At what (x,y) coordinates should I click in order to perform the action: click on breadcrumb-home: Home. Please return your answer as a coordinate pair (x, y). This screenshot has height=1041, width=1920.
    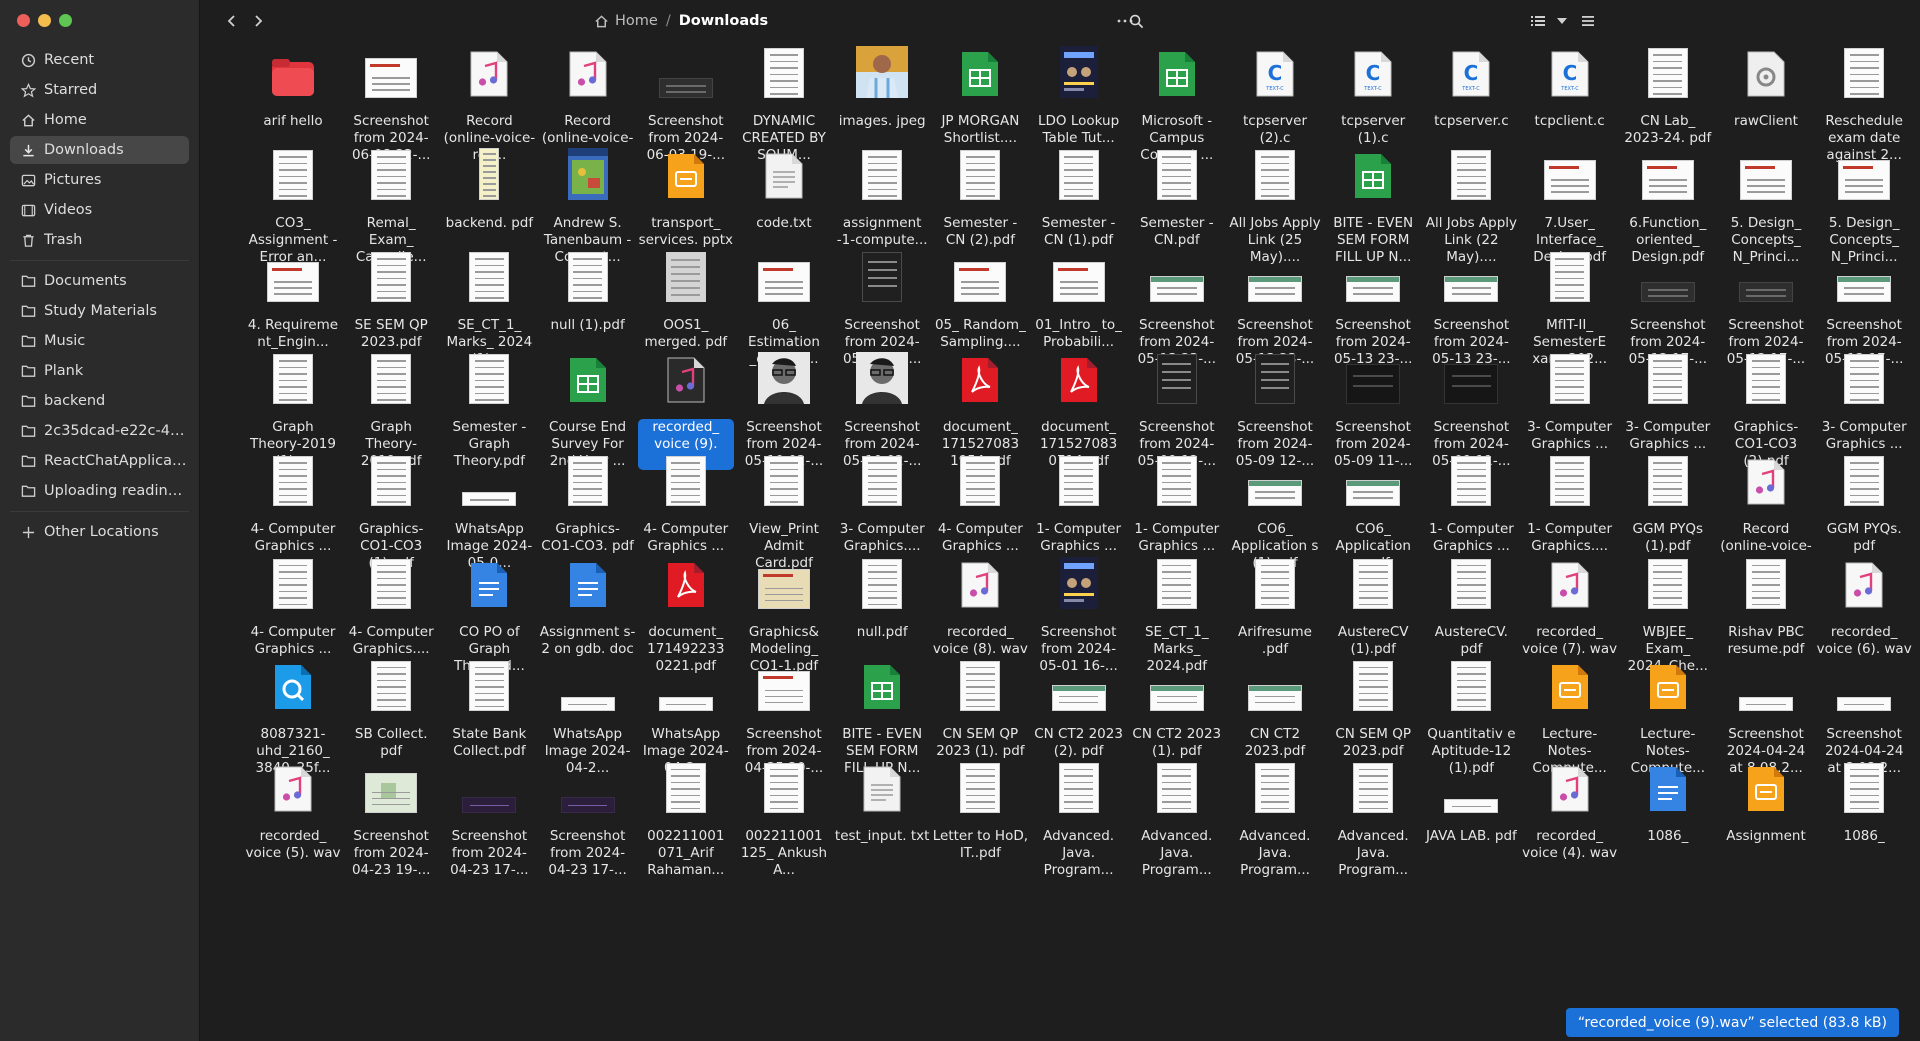
    Looking at the image, I should click on (626, 21).